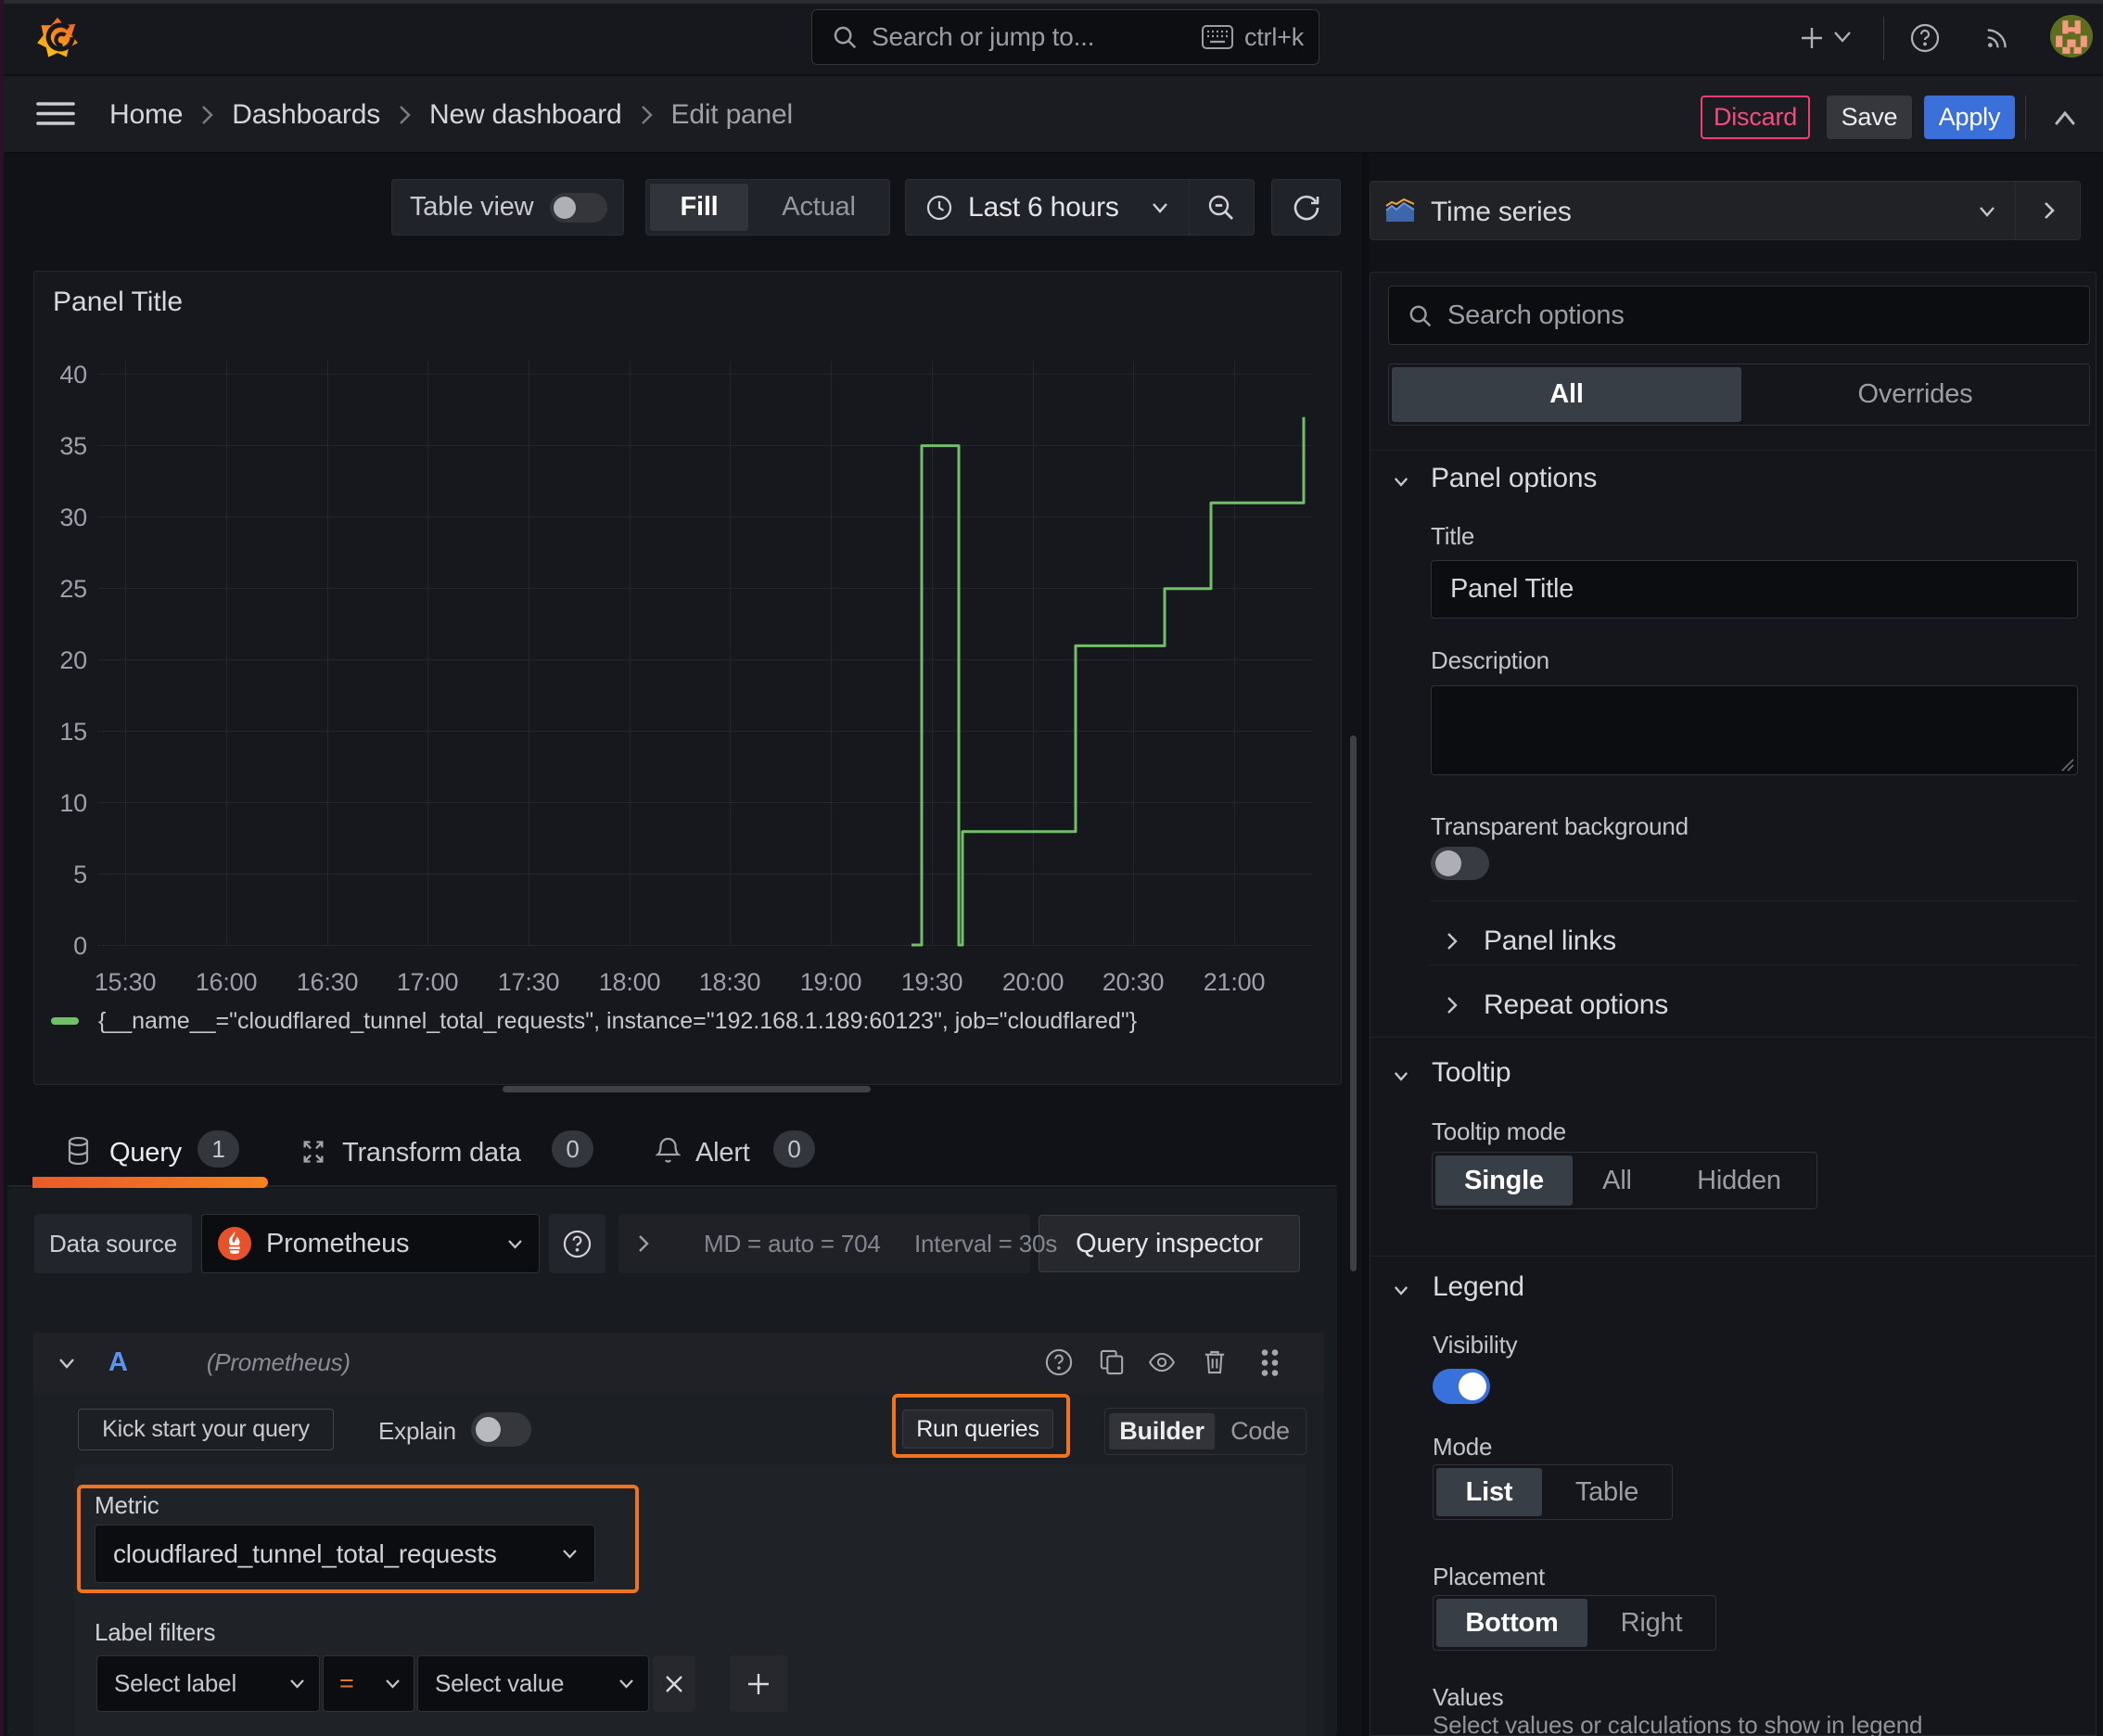  What do you see at coordinates (73, 732) in the screenshot?
I see `svg-text: 15` at bounding box center [73, 732].